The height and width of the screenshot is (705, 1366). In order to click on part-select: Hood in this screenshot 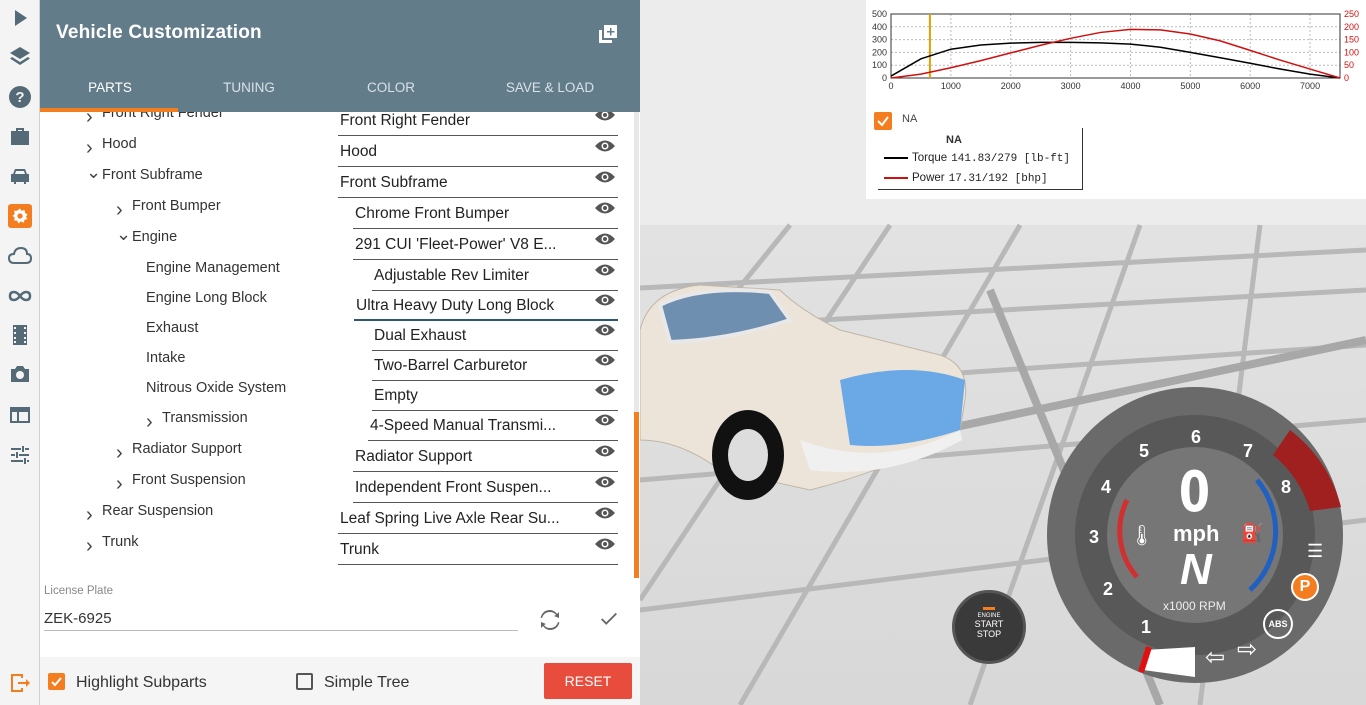, I will do `click(478, 155)`.